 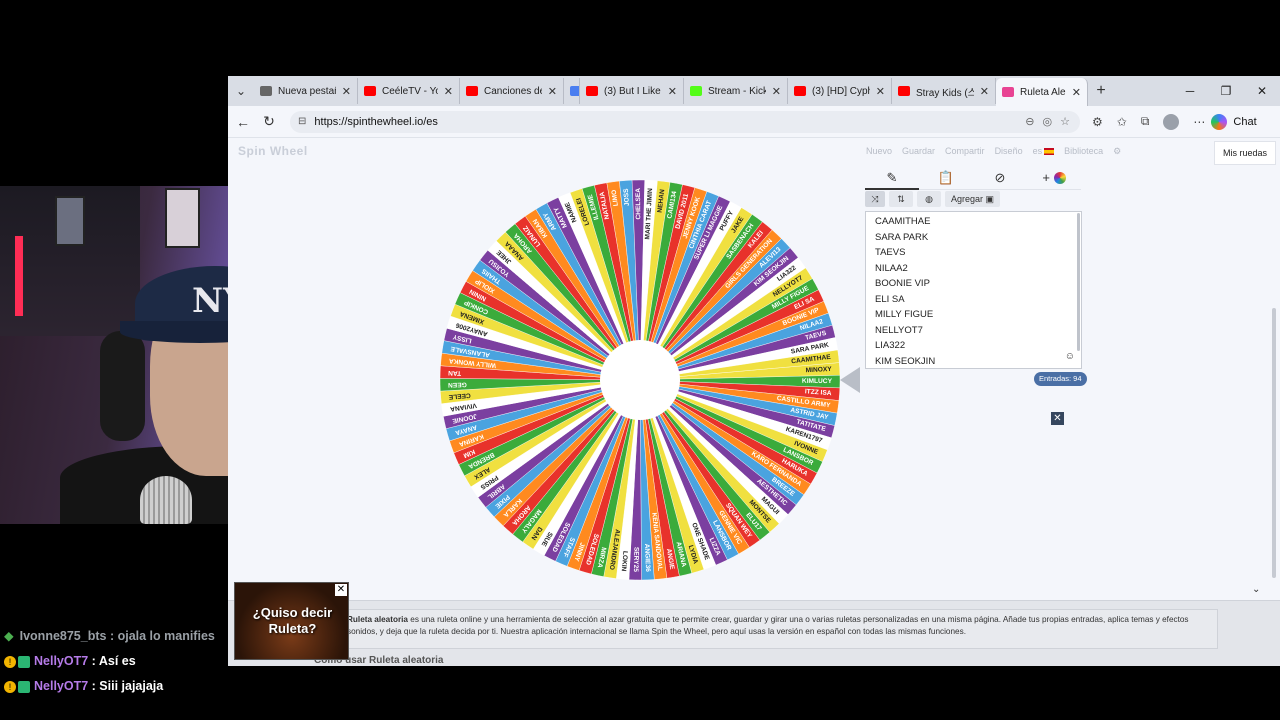 What do you see at coordinates (965, 151) in the screenshot?
I see `menu-compartir: Compartir` at bounding box center [965, 151].